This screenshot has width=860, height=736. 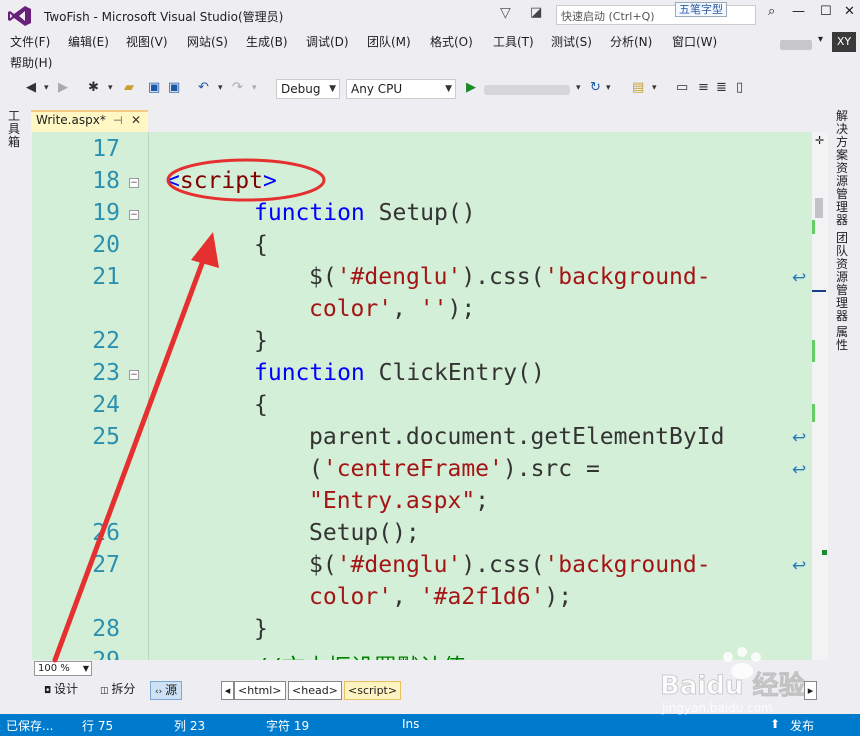 I want to click on comment-icon: ≡, so click(x=703, y=87).